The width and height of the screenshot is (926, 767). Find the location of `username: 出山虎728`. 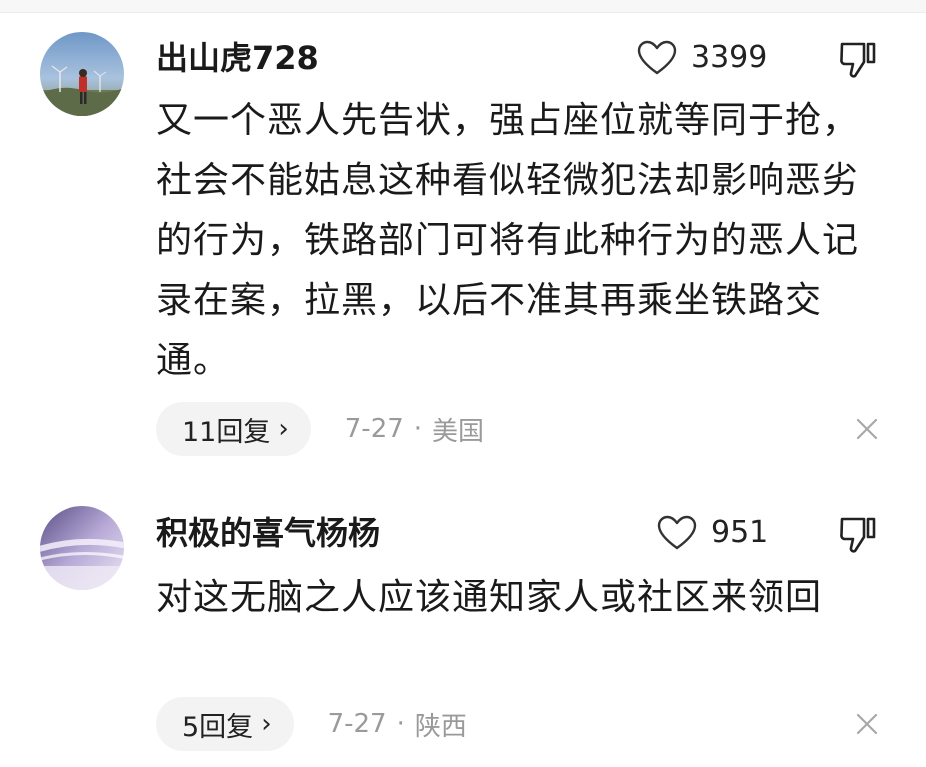

username: 出山虎728 is located at coordinates (237, 58).